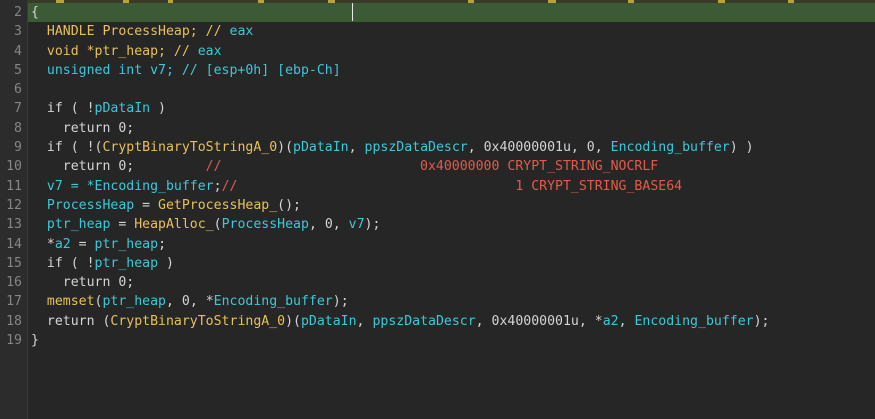 Image resolution: width=875 pixels, height=419 pixels. I want to click on code-text: if ( !ptr_heap ), so click(102, 263).